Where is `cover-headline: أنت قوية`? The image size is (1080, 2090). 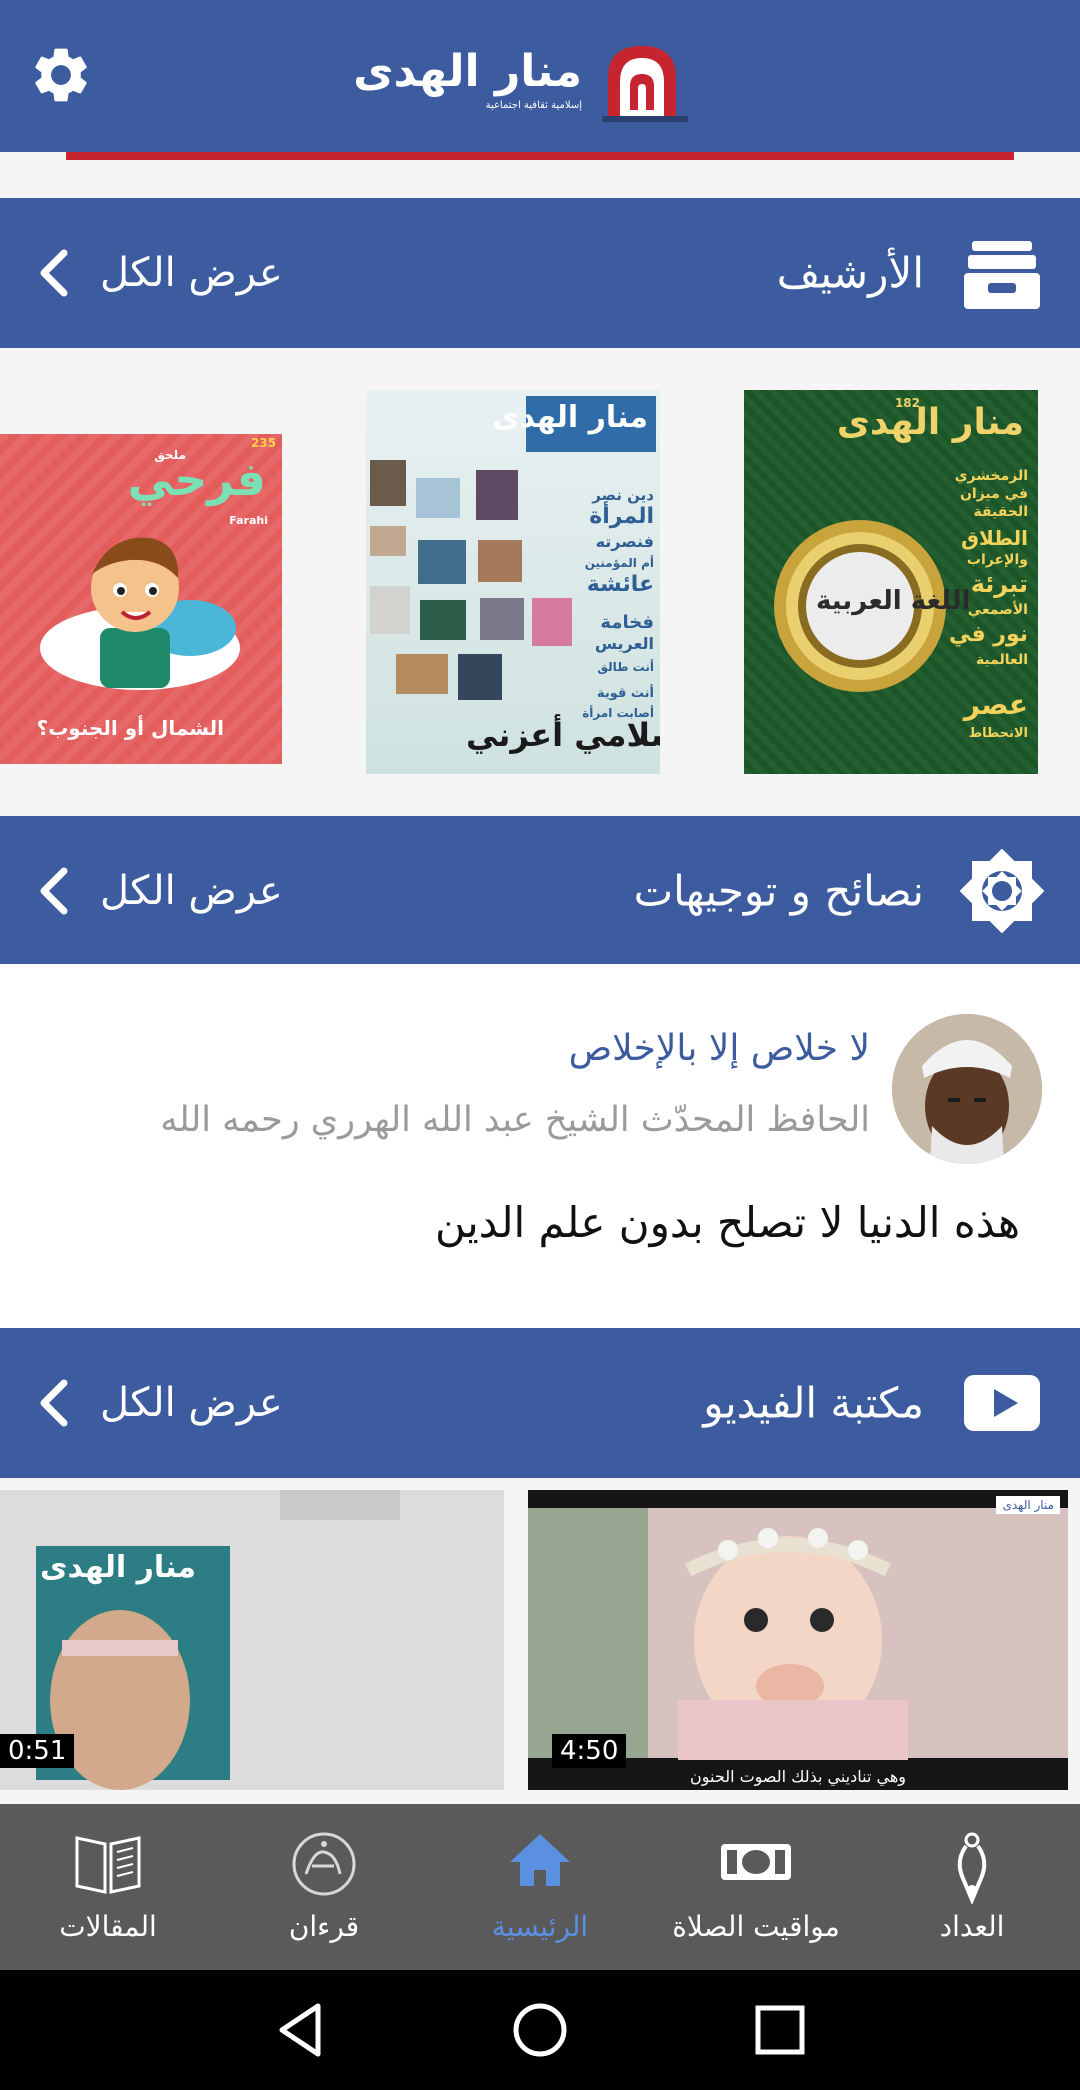
cover-headline: أنت قوية is located at coordinates (625, 693).